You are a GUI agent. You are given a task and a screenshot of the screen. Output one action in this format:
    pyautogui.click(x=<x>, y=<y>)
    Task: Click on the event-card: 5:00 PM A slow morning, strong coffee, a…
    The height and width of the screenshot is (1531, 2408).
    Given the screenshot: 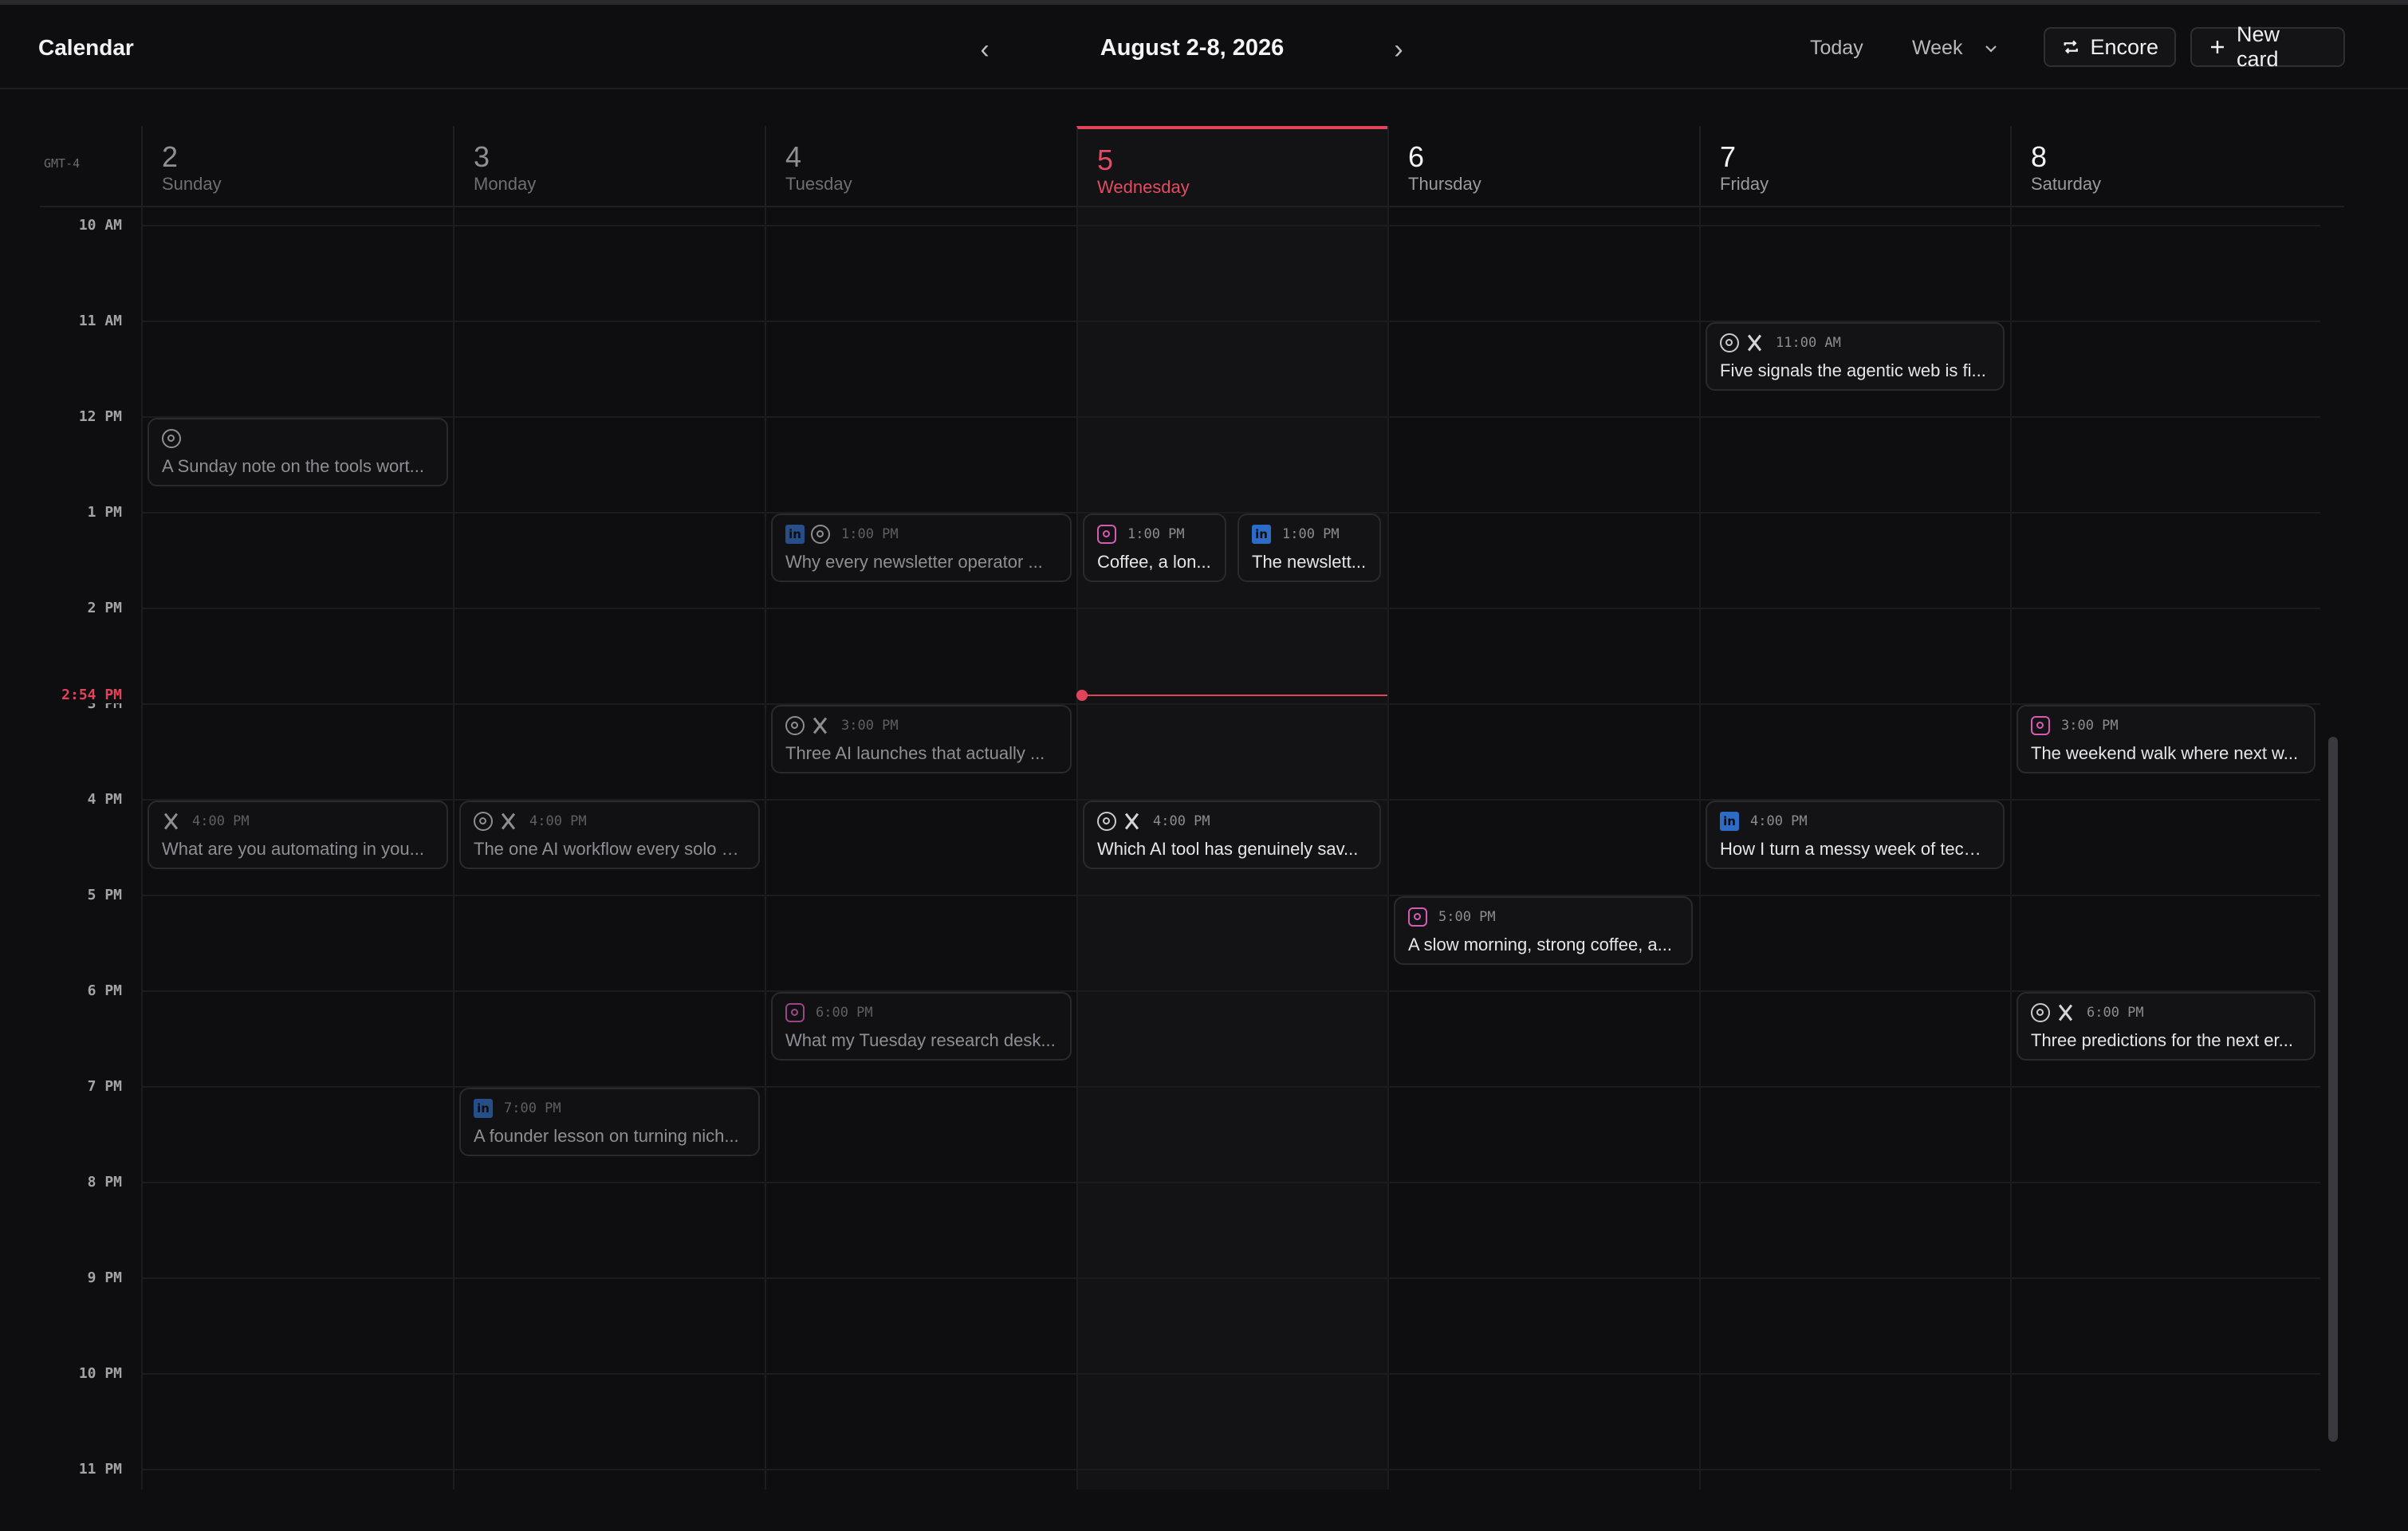 What is the action you would take?
    pyautogui.click(x=1543, y=930)
    